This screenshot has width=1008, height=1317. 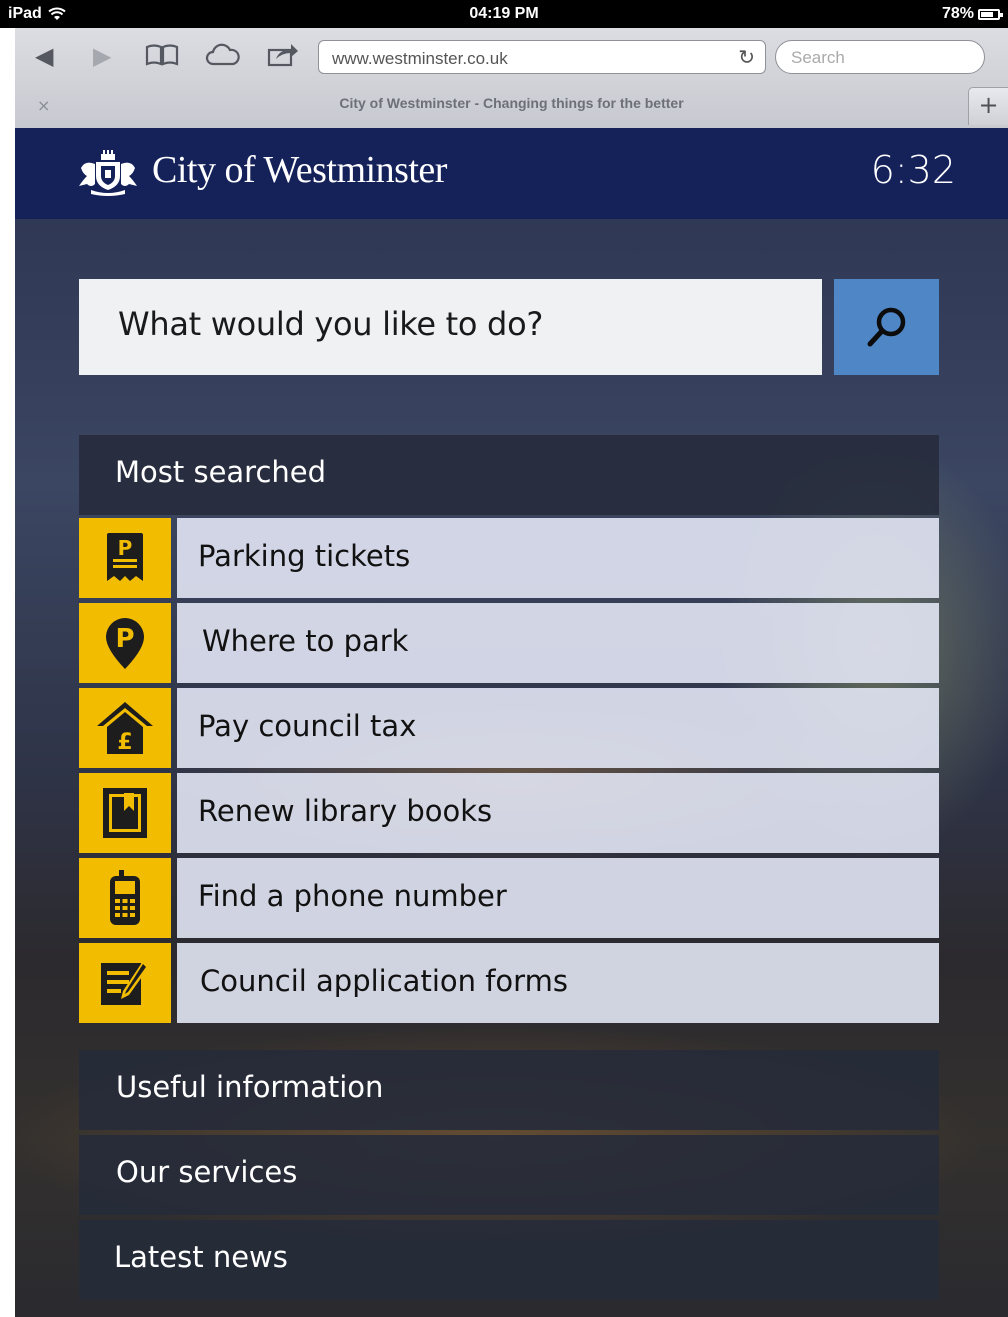 I want to click on quick-link-label: Find a phone number, so click(x=558, y=898).